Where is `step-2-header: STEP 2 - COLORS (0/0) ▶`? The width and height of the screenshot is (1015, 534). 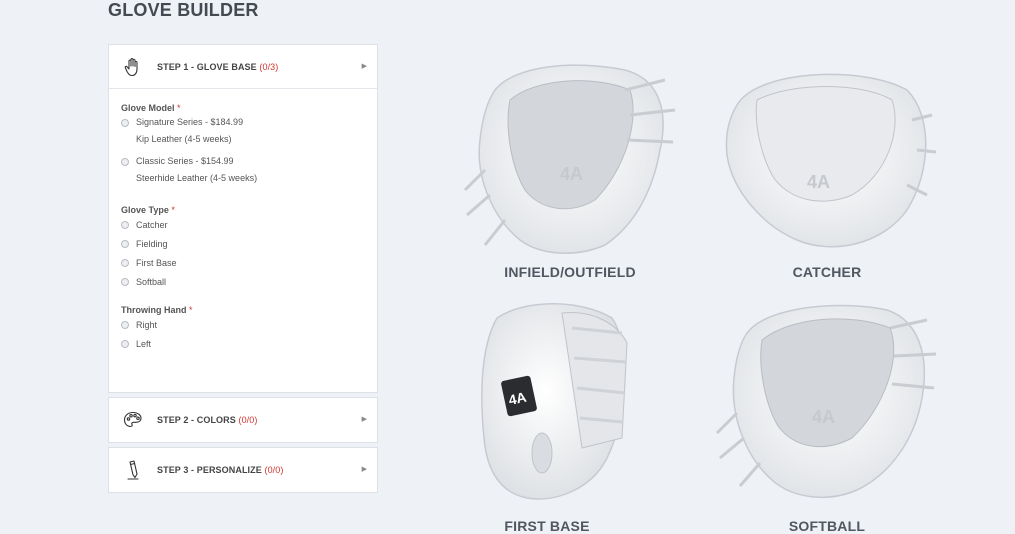 step-2-header: STEP 2 - COLORS (0/0) ▶ is located at coordinates (243, 420).